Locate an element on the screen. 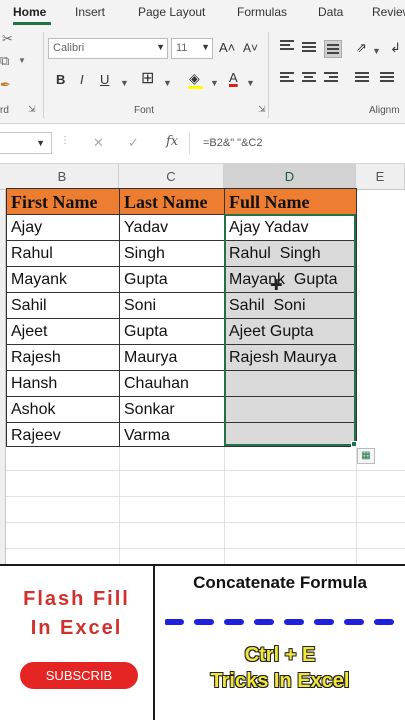 This screenshot has width=405, height=720. selection-outline is located at coordinates (290, 330).